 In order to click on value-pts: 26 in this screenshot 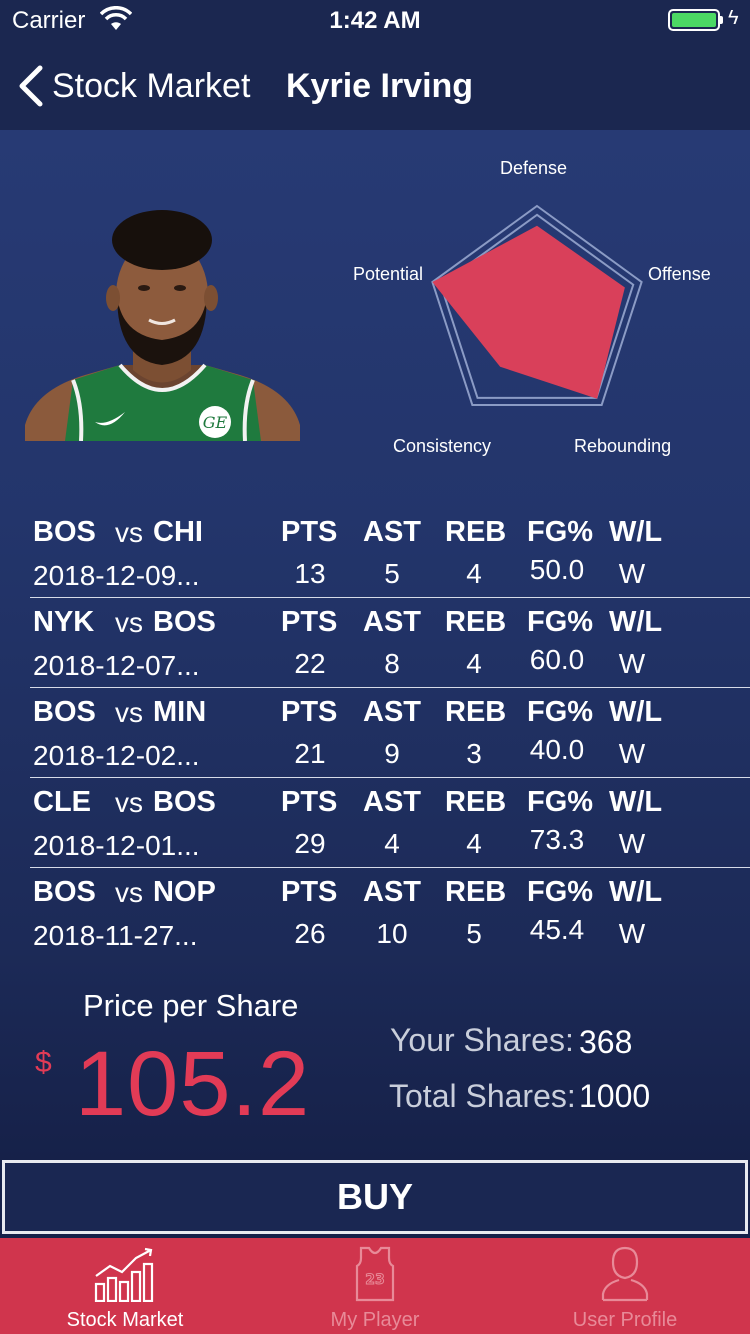, I will do `click(310, 933)`.